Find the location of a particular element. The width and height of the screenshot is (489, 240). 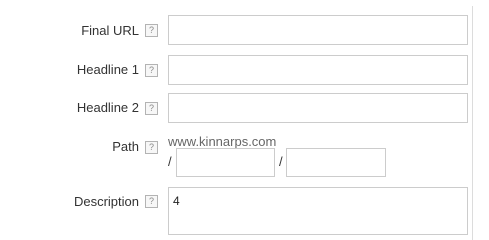

display-domain: www.kinnarps.com is located at coordinates (222, 141).